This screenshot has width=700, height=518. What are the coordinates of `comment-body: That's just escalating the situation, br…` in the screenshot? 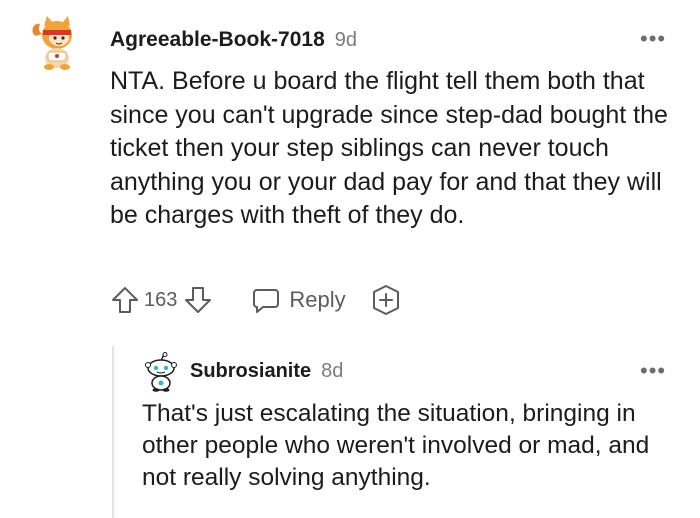 It's located at (396, 445).